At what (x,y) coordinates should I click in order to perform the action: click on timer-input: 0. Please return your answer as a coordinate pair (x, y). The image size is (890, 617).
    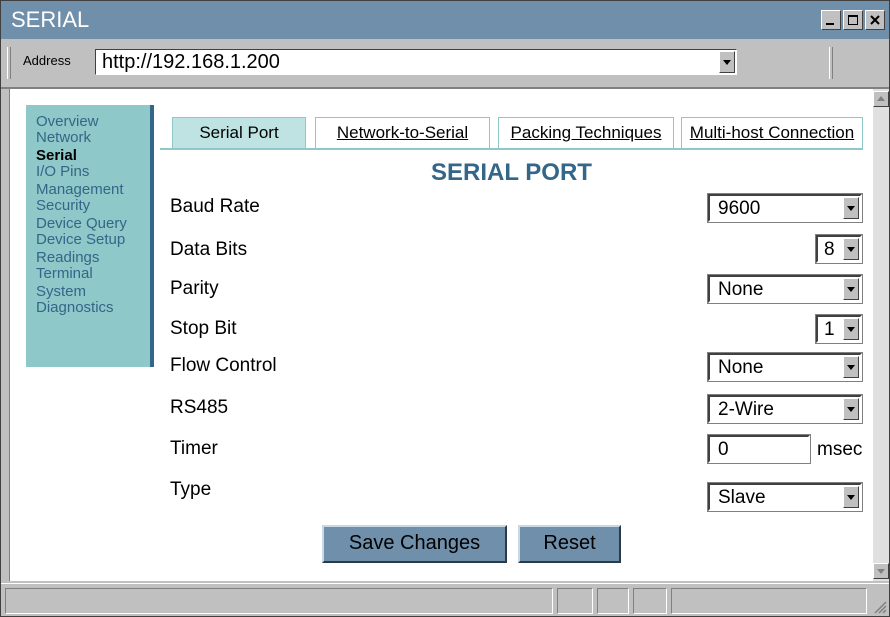
    Looking at the image, I should click on (759, 449).